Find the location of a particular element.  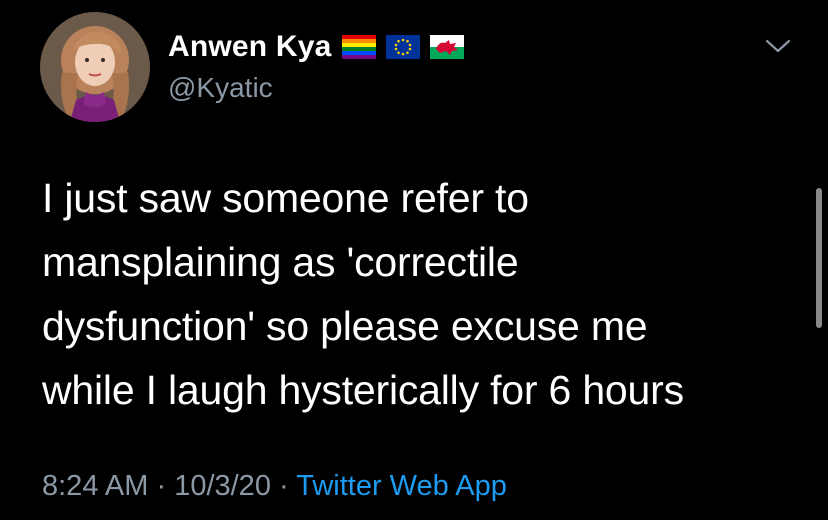

tweet-line: dysfunction' so please excuse me is located at coordinates (345, 326).